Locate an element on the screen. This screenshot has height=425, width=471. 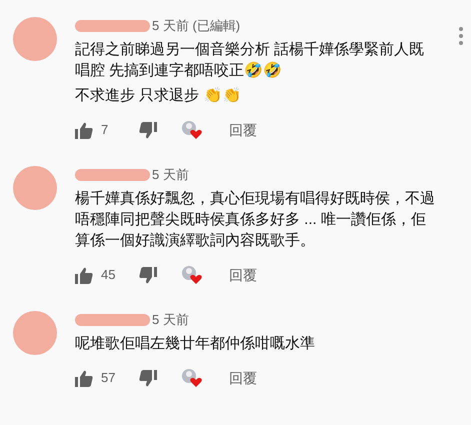
like-count: 7 is located at coordinates (105, 130).